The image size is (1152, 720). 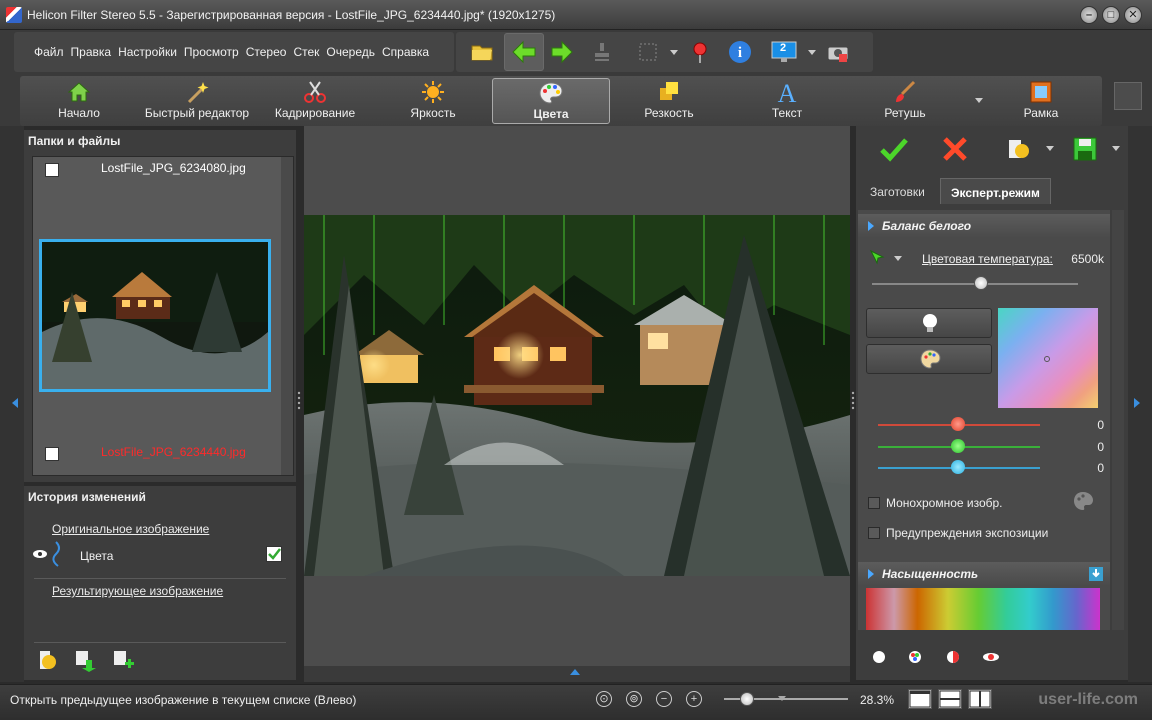 I want to click on menu-stereo: Стерео, so click(x=266, y=52).